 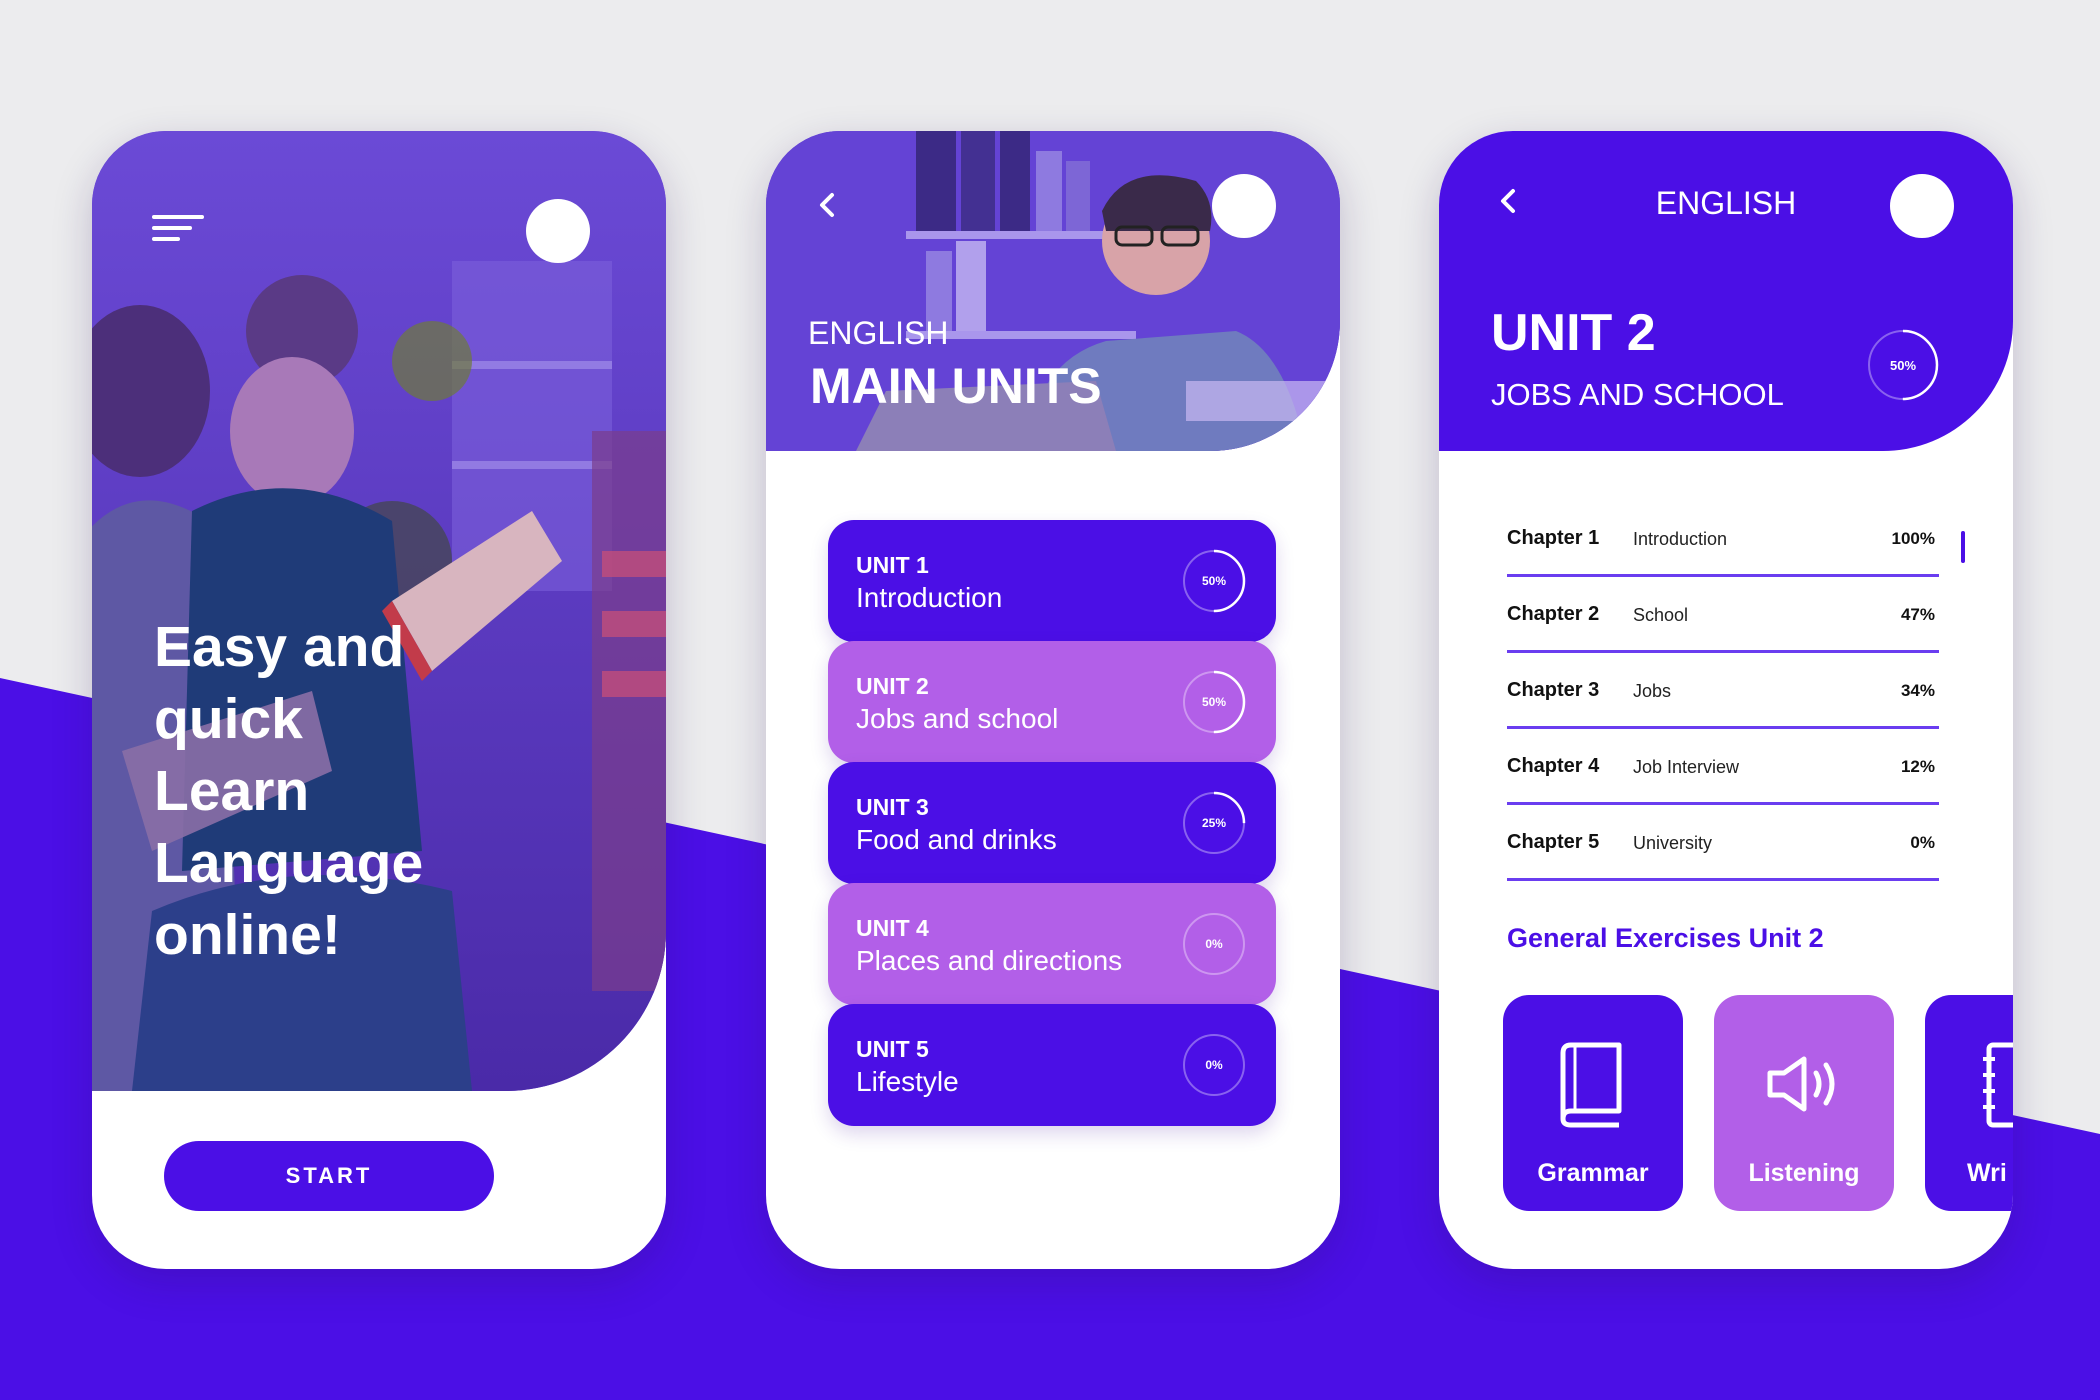 I want to click on unit-card: UNIT 1 Introduction 50%, so click(x=1052, y=581).